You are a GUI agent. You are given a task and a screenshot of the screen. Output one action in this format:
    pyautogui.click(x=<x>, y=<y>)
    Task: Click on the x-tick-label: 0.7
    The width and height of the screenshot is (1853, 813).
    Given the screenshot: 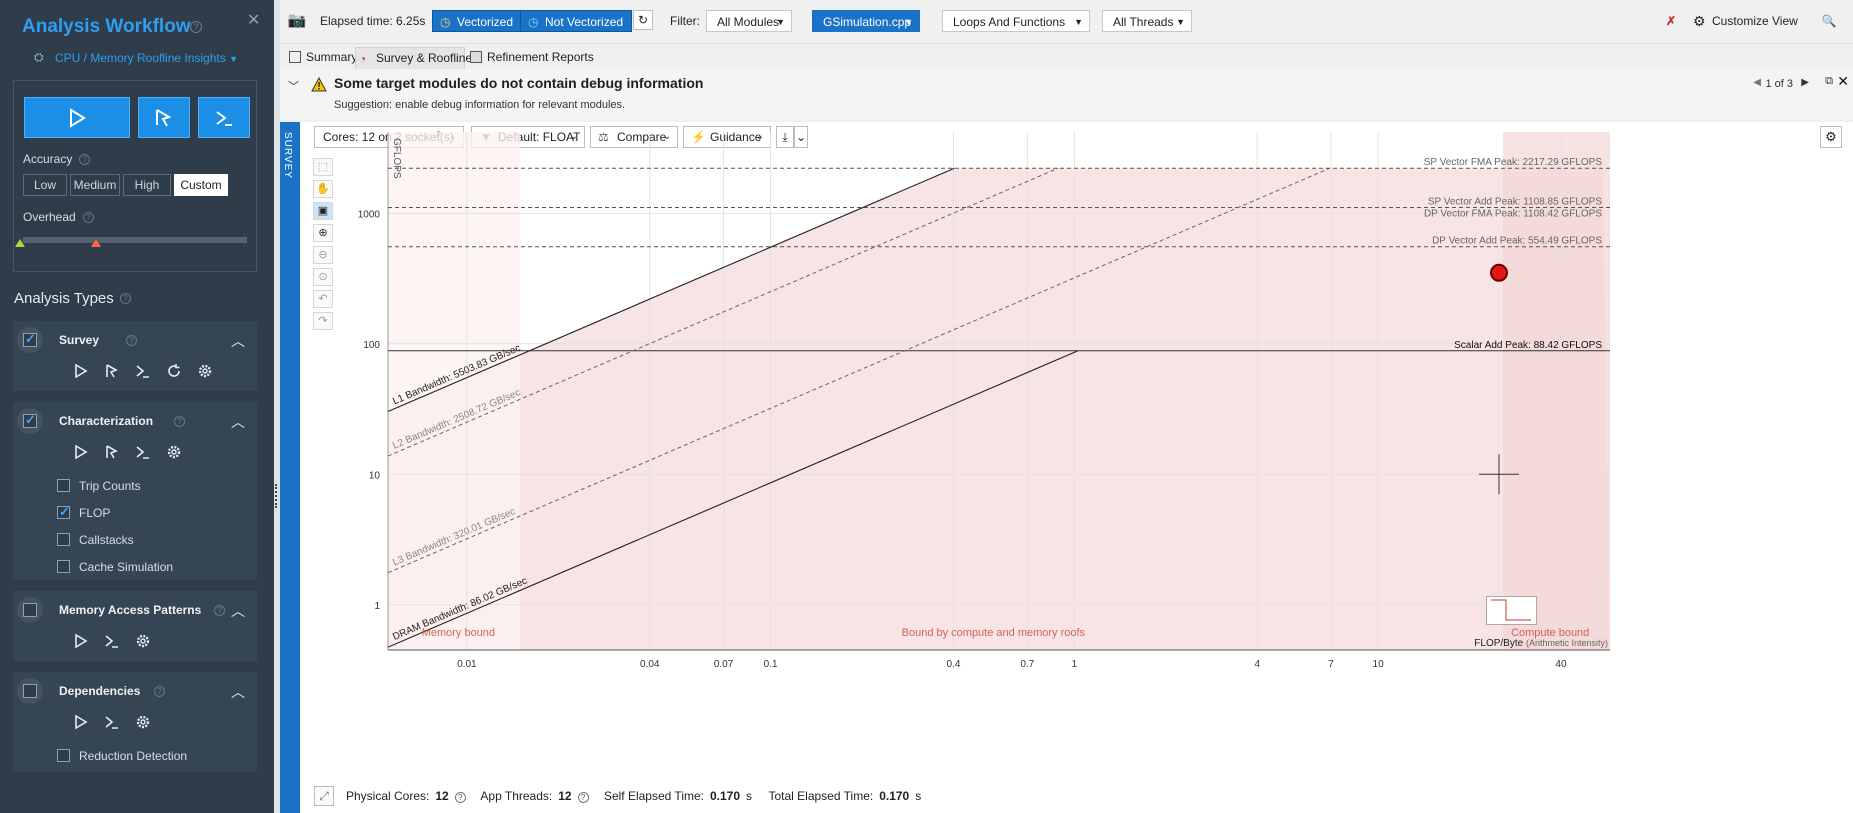 What is the action you would take?
    pyautogui.click(x=1027, y=664)
    